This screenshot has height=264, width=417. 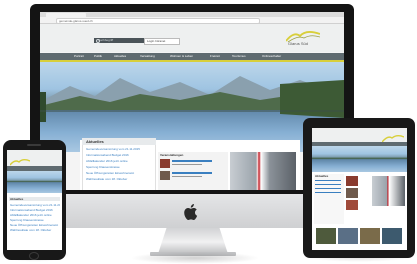 What do you see at coordinates (119, 167) in the screenshot?
I see `news-item: Sperrung Klausenstrasse` at bounding box center [119, 167].